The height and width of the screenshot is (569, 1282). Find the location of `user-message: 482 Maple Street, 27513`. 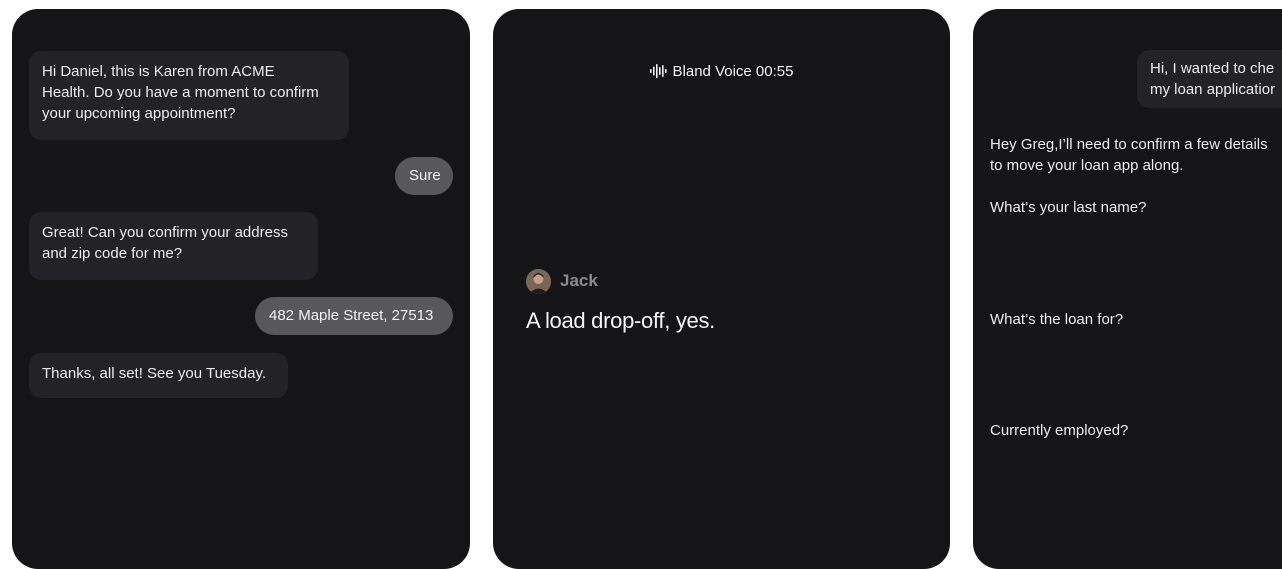

user-message: 482 Maple Street, 27513 is located at coordinates (354, 316).